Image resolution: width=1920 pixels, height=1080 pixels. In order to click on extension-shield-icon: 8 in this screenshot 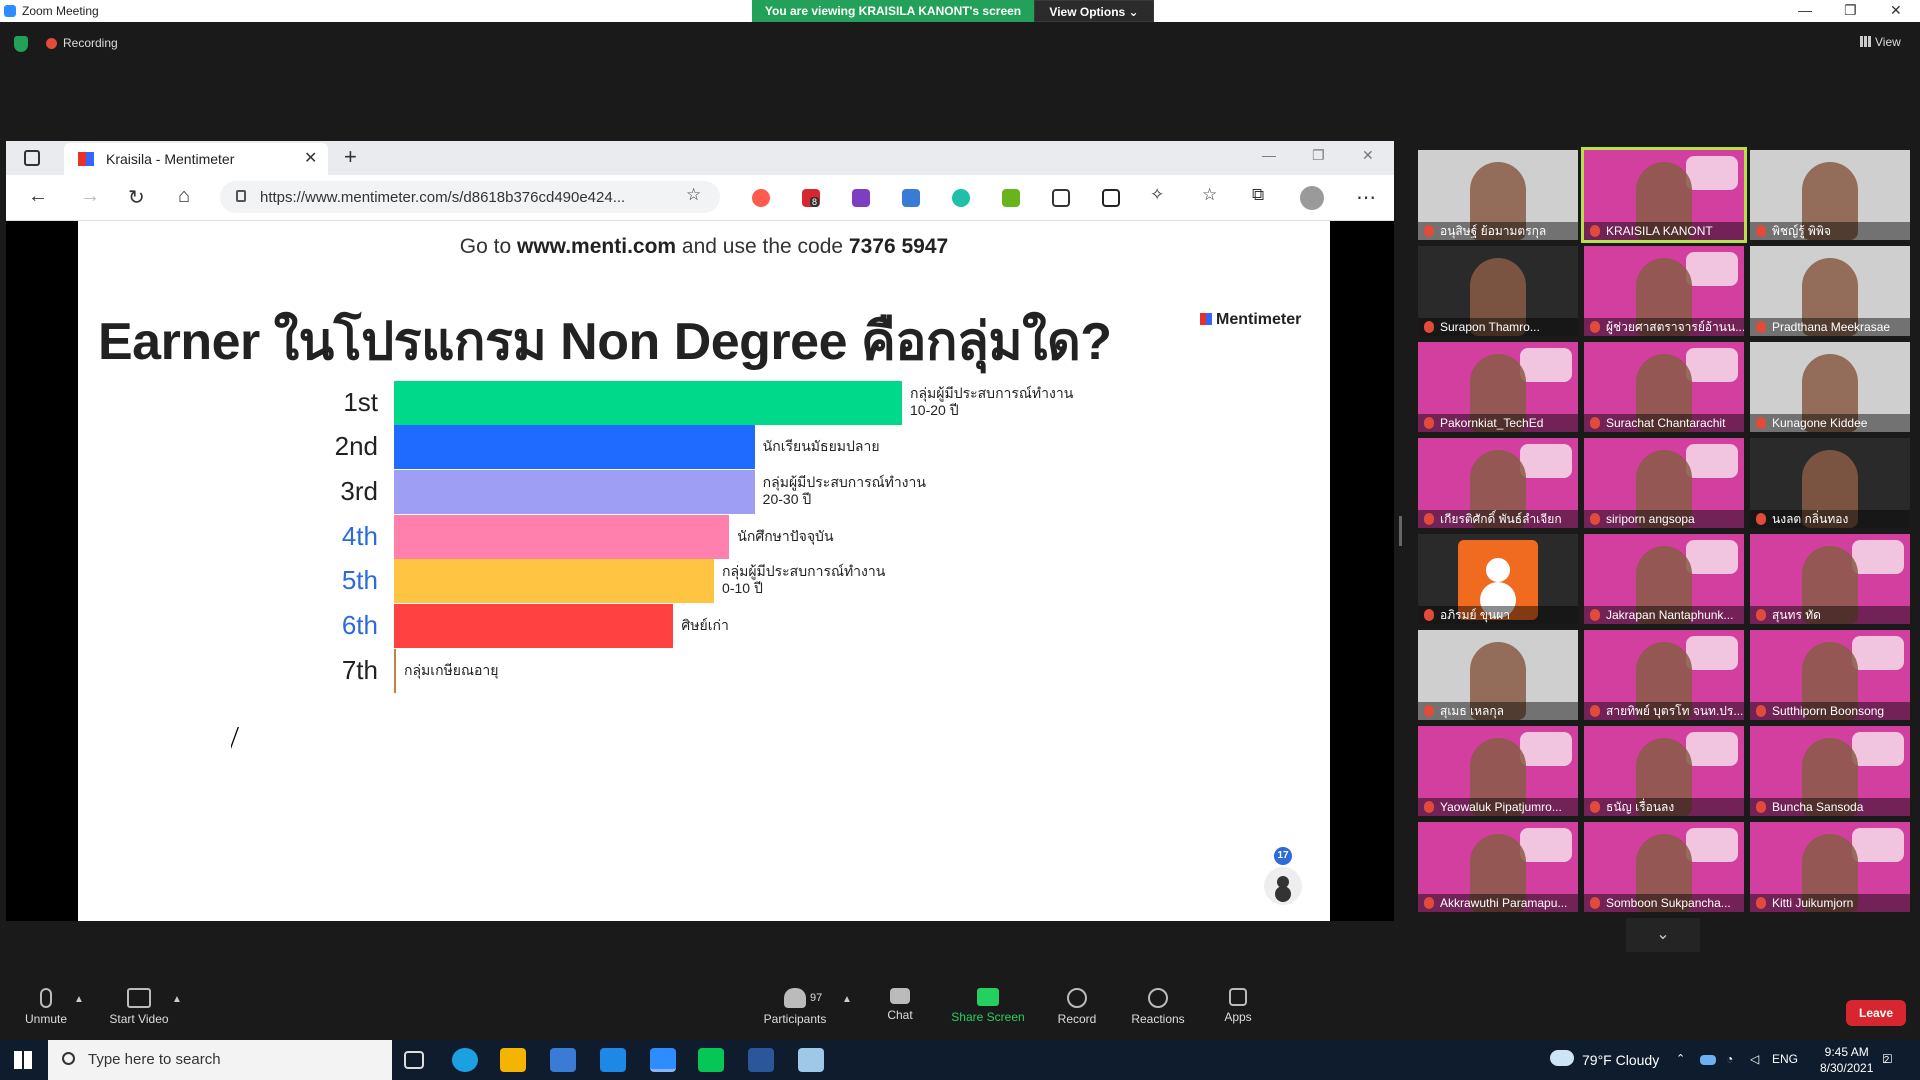, I will do `click(811, 198)`.